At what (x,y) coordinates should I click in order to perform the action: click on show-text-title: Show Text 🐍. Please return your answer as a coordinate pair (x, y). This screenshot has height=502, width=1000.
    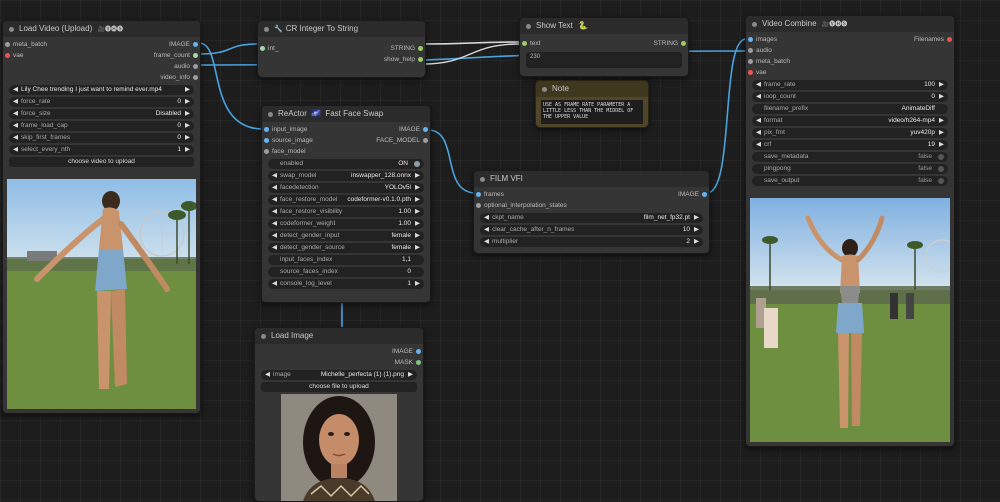
    Looking at the image, I should click on (604, 26).